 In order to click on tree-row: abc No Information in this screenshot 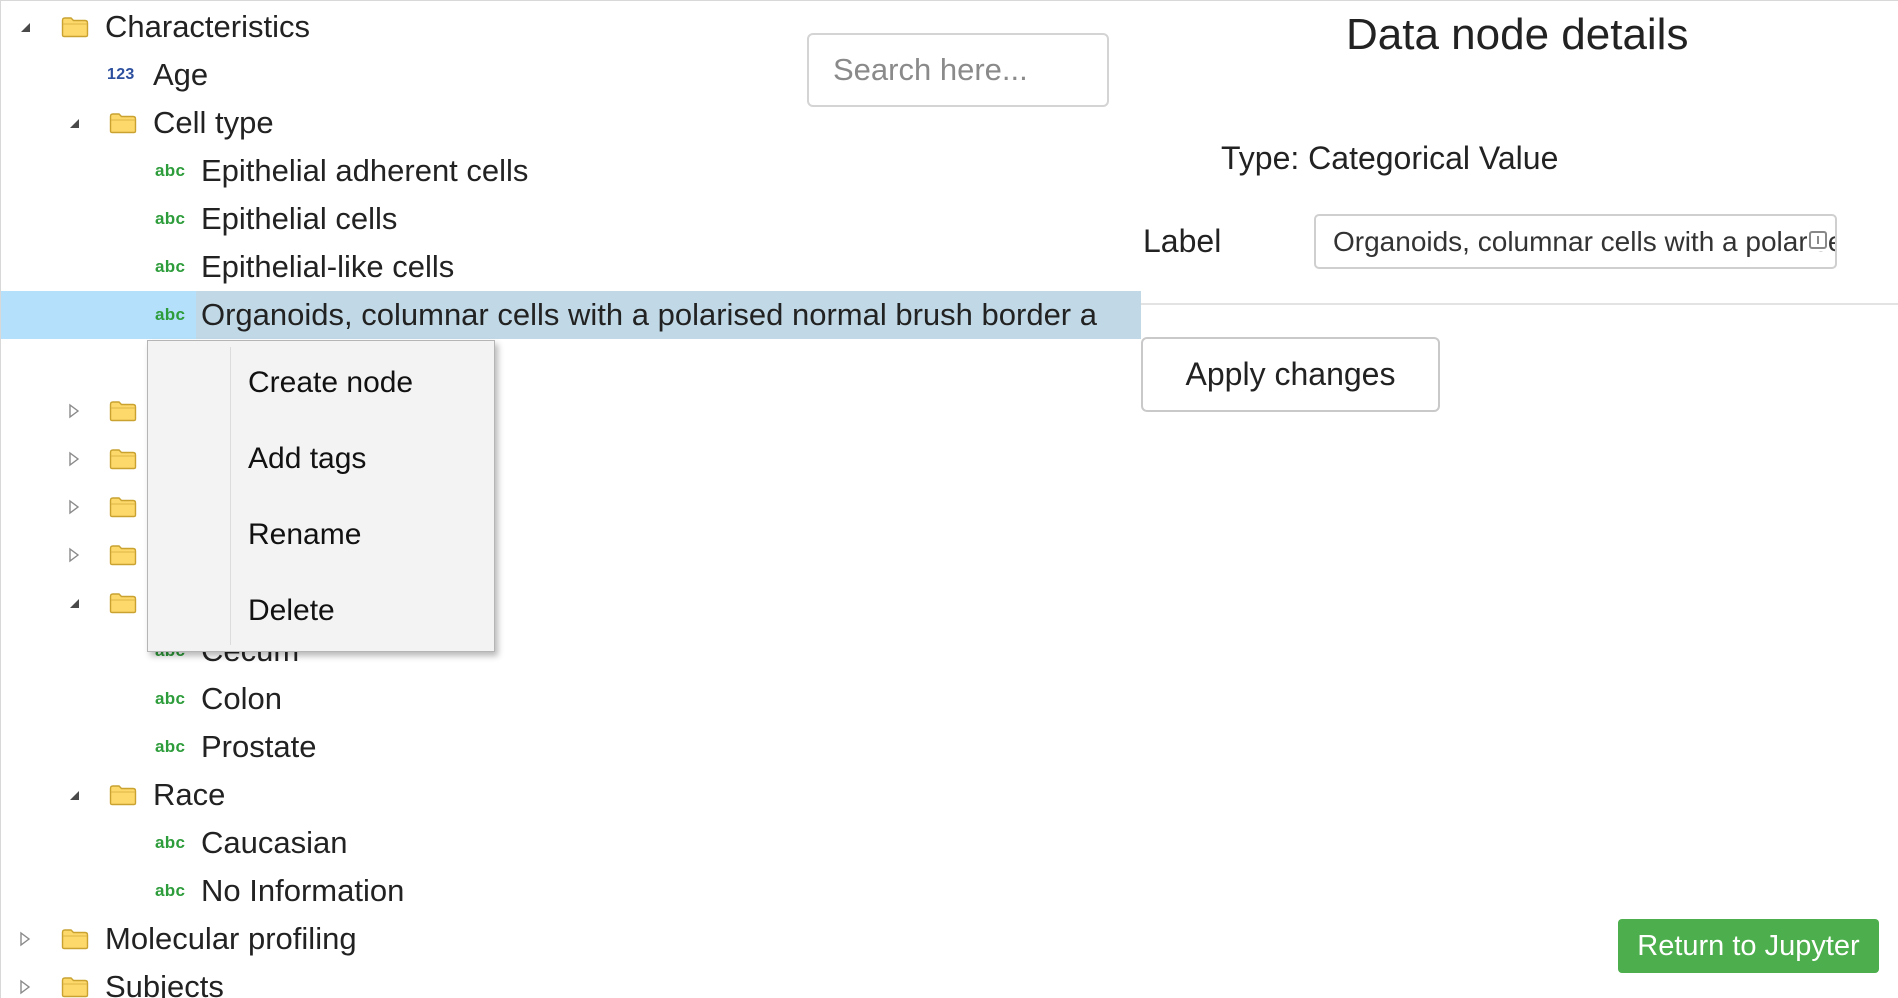, I will do `click(571, 891)`.